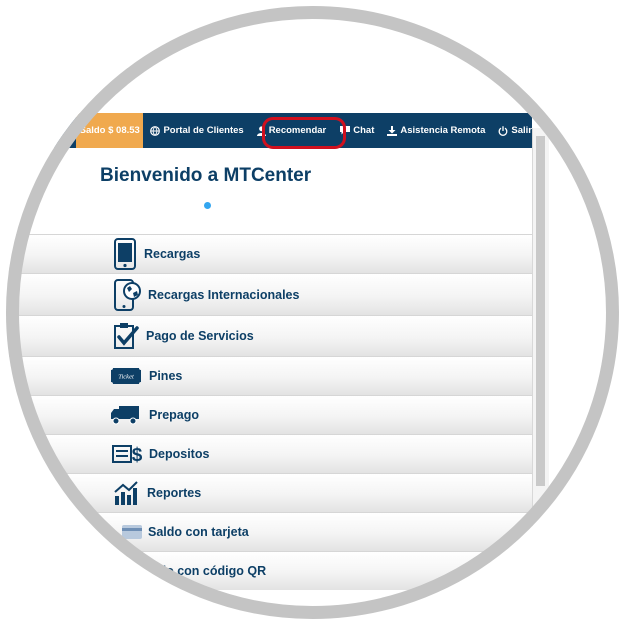  I want to click on delivery-truck-icon, so click(125, 415).